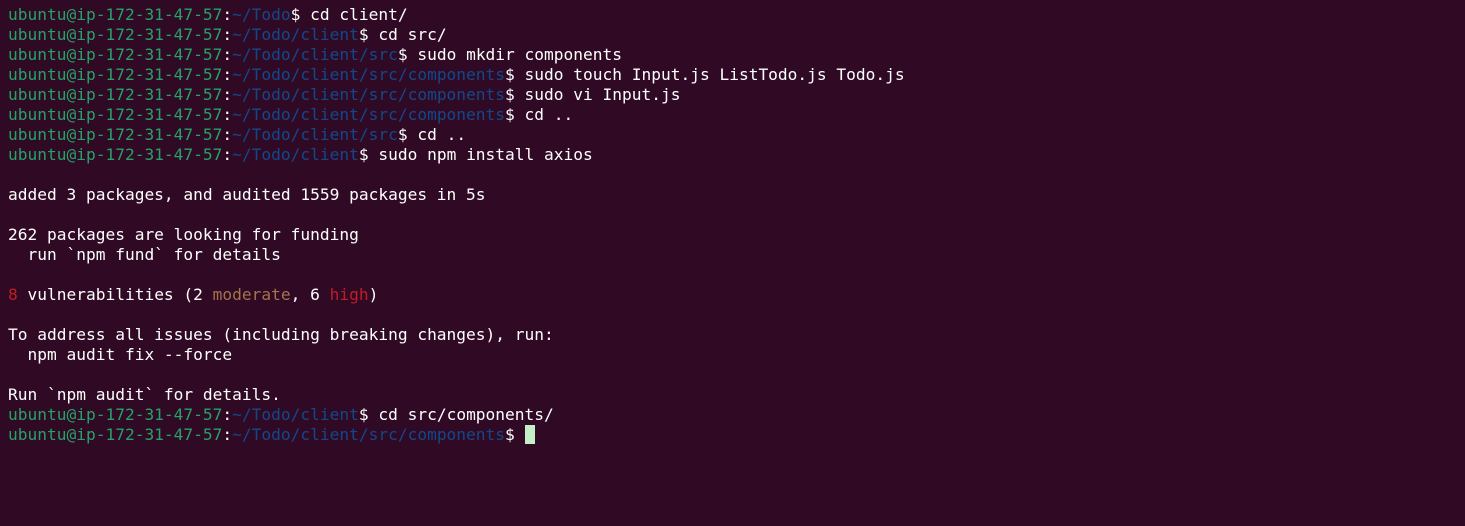 This screenshot has height=526, width=1465. What do you see at coordinates (732, 355) in the screenshot?
I see `output-line: npm audit fix --force` at bounding box center [732, 355].